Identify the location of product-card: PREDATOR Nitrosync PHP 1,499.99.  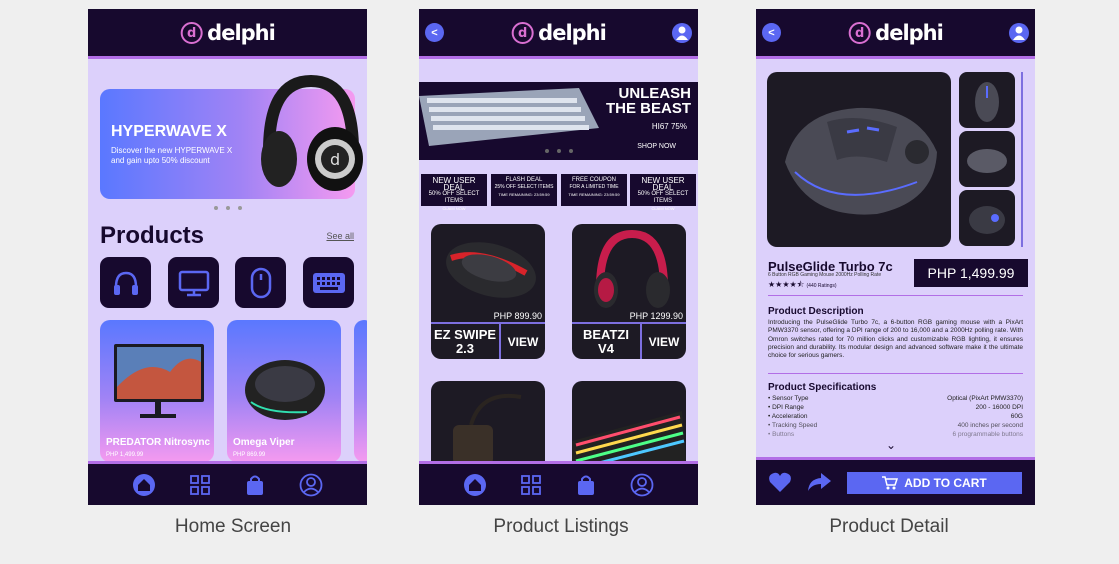
(157, 391).